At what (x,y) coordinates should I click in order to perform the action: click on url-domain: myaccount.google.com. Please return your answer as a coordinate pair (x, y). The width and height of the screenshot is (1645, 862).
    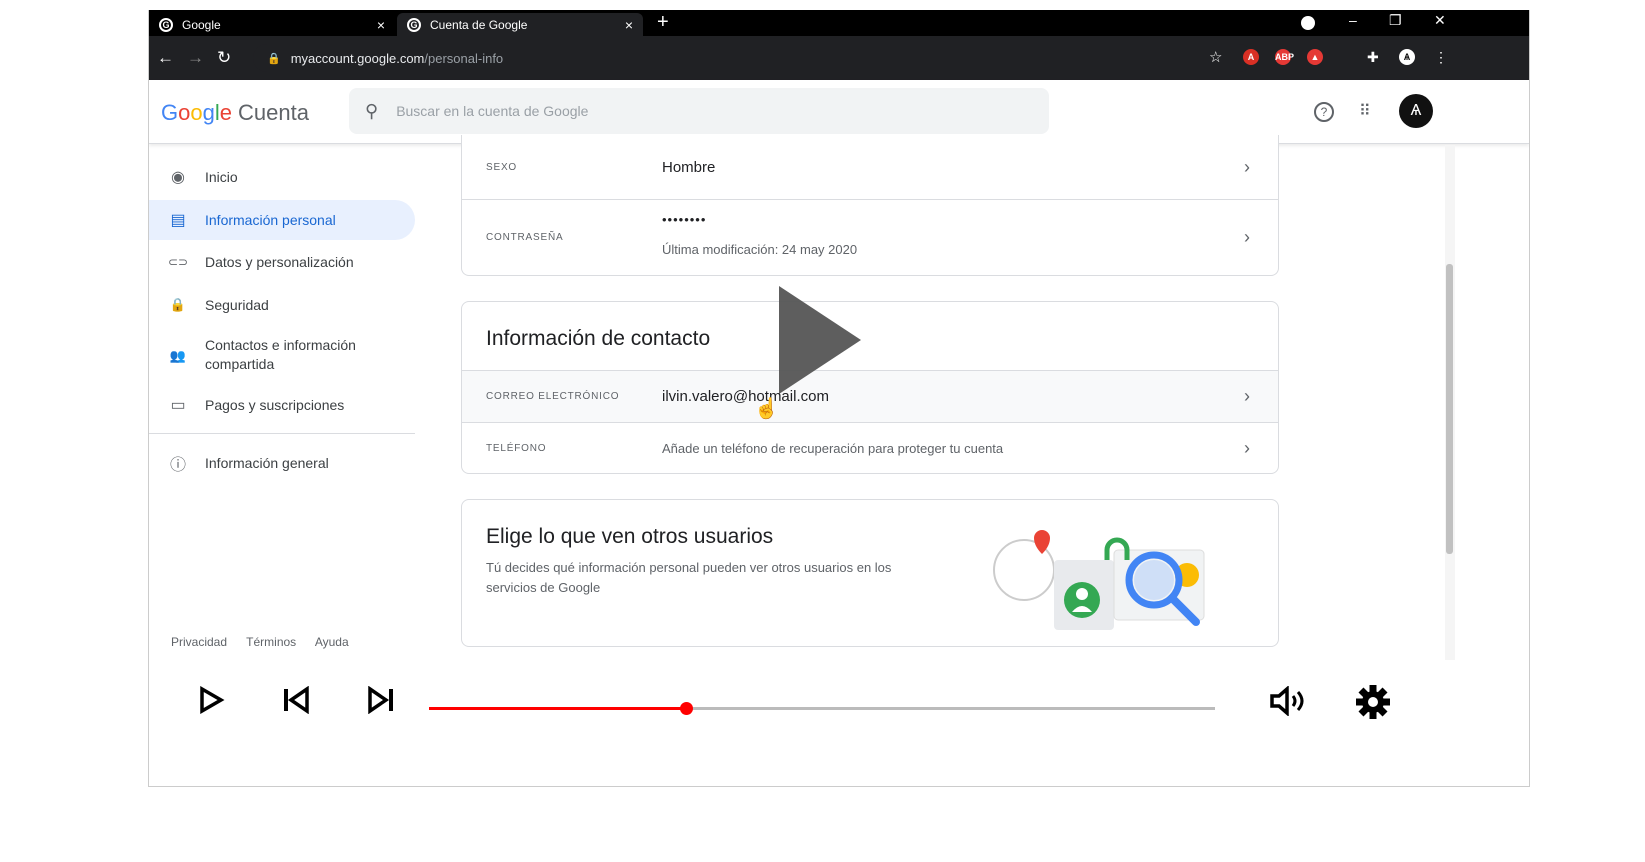
    Looking at the image, I should click on (357, 58).